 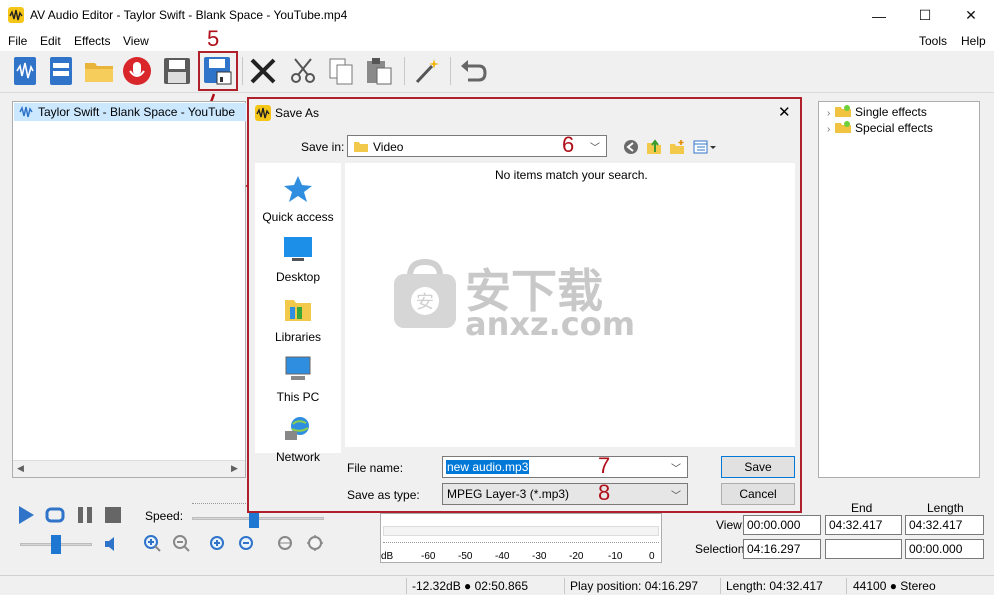 I want to click on view-length-field: 04:32.417, so click(x=944, y=525).